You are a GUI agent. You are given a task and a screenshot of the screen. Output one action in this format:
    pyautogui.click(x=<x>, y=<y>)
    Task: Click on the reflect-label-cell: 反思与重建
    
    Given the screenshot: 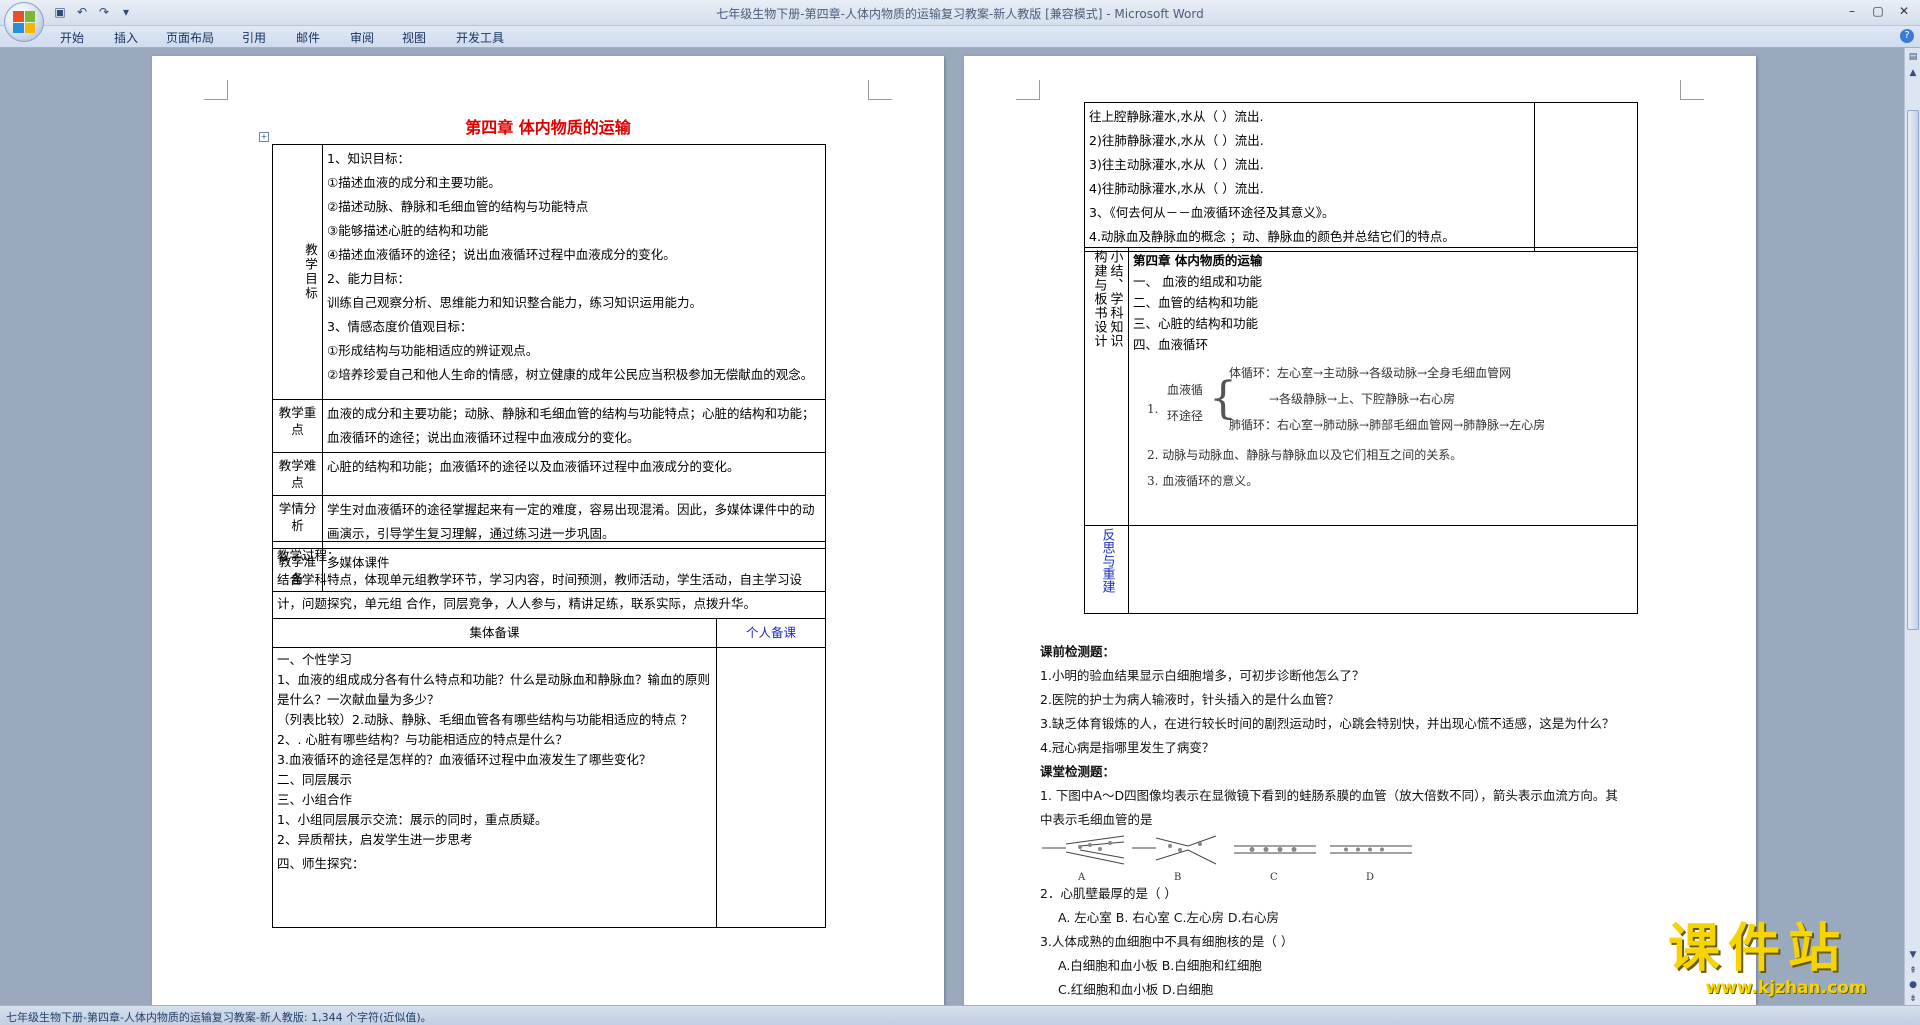 What is the action you would take?
    pyautogui.click(x=1106, y=569)
    